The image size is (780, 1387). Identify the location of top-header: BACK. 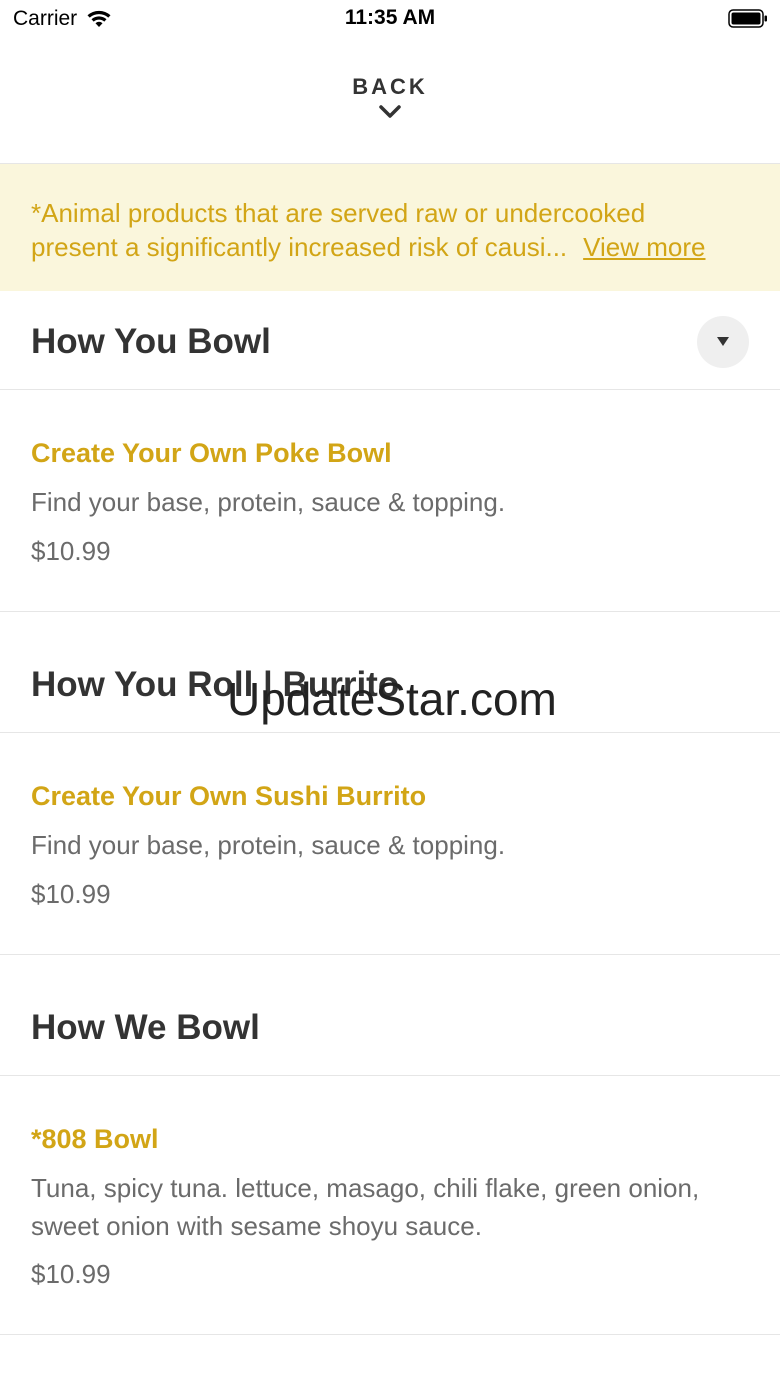
(390, 102).